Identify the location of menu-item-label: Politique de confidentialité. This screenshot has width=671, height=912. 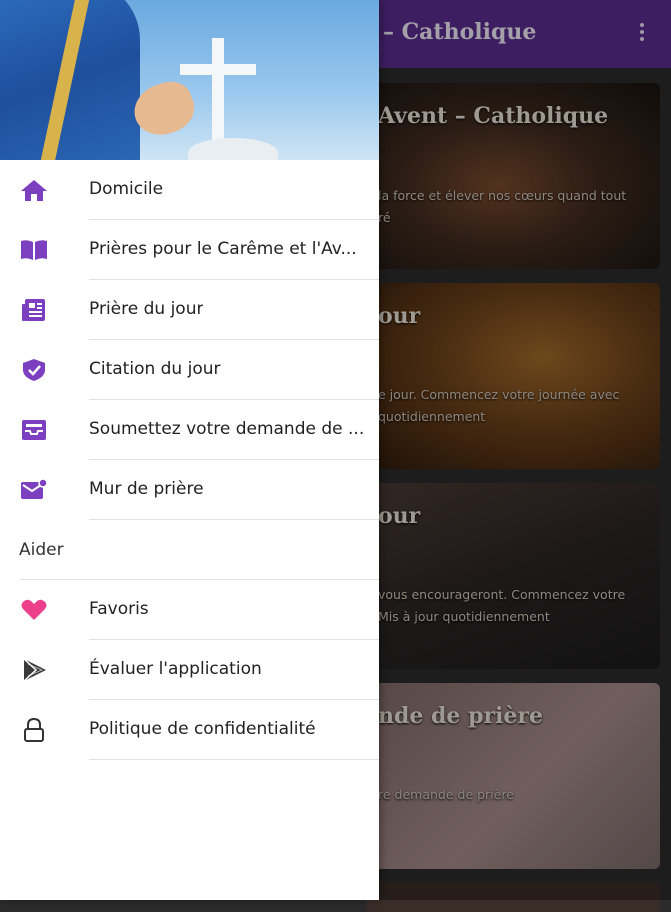
(202, 729).